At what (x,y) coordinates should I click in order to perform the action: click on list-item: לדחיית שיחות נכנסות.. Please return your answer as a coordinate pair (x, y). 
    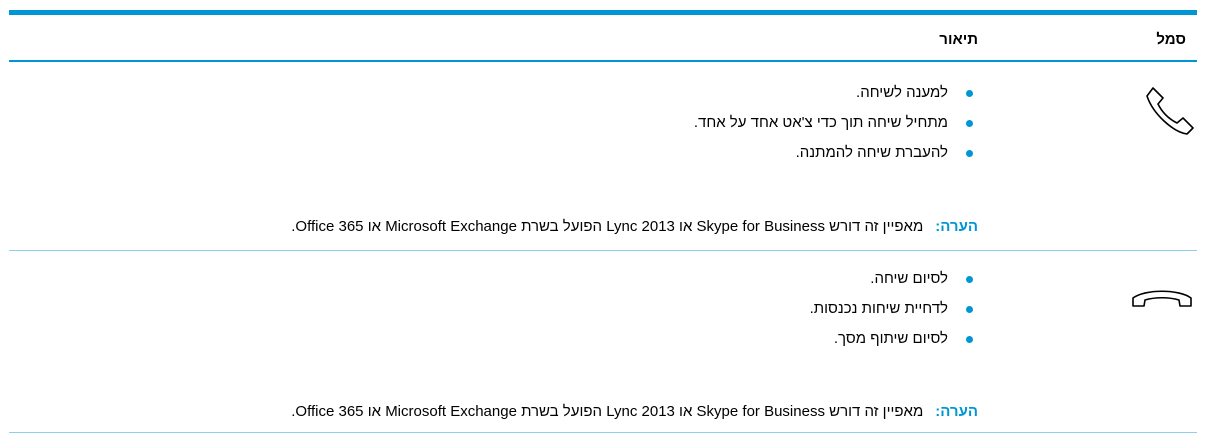
    Looking at the image, I should click on (891, 314).